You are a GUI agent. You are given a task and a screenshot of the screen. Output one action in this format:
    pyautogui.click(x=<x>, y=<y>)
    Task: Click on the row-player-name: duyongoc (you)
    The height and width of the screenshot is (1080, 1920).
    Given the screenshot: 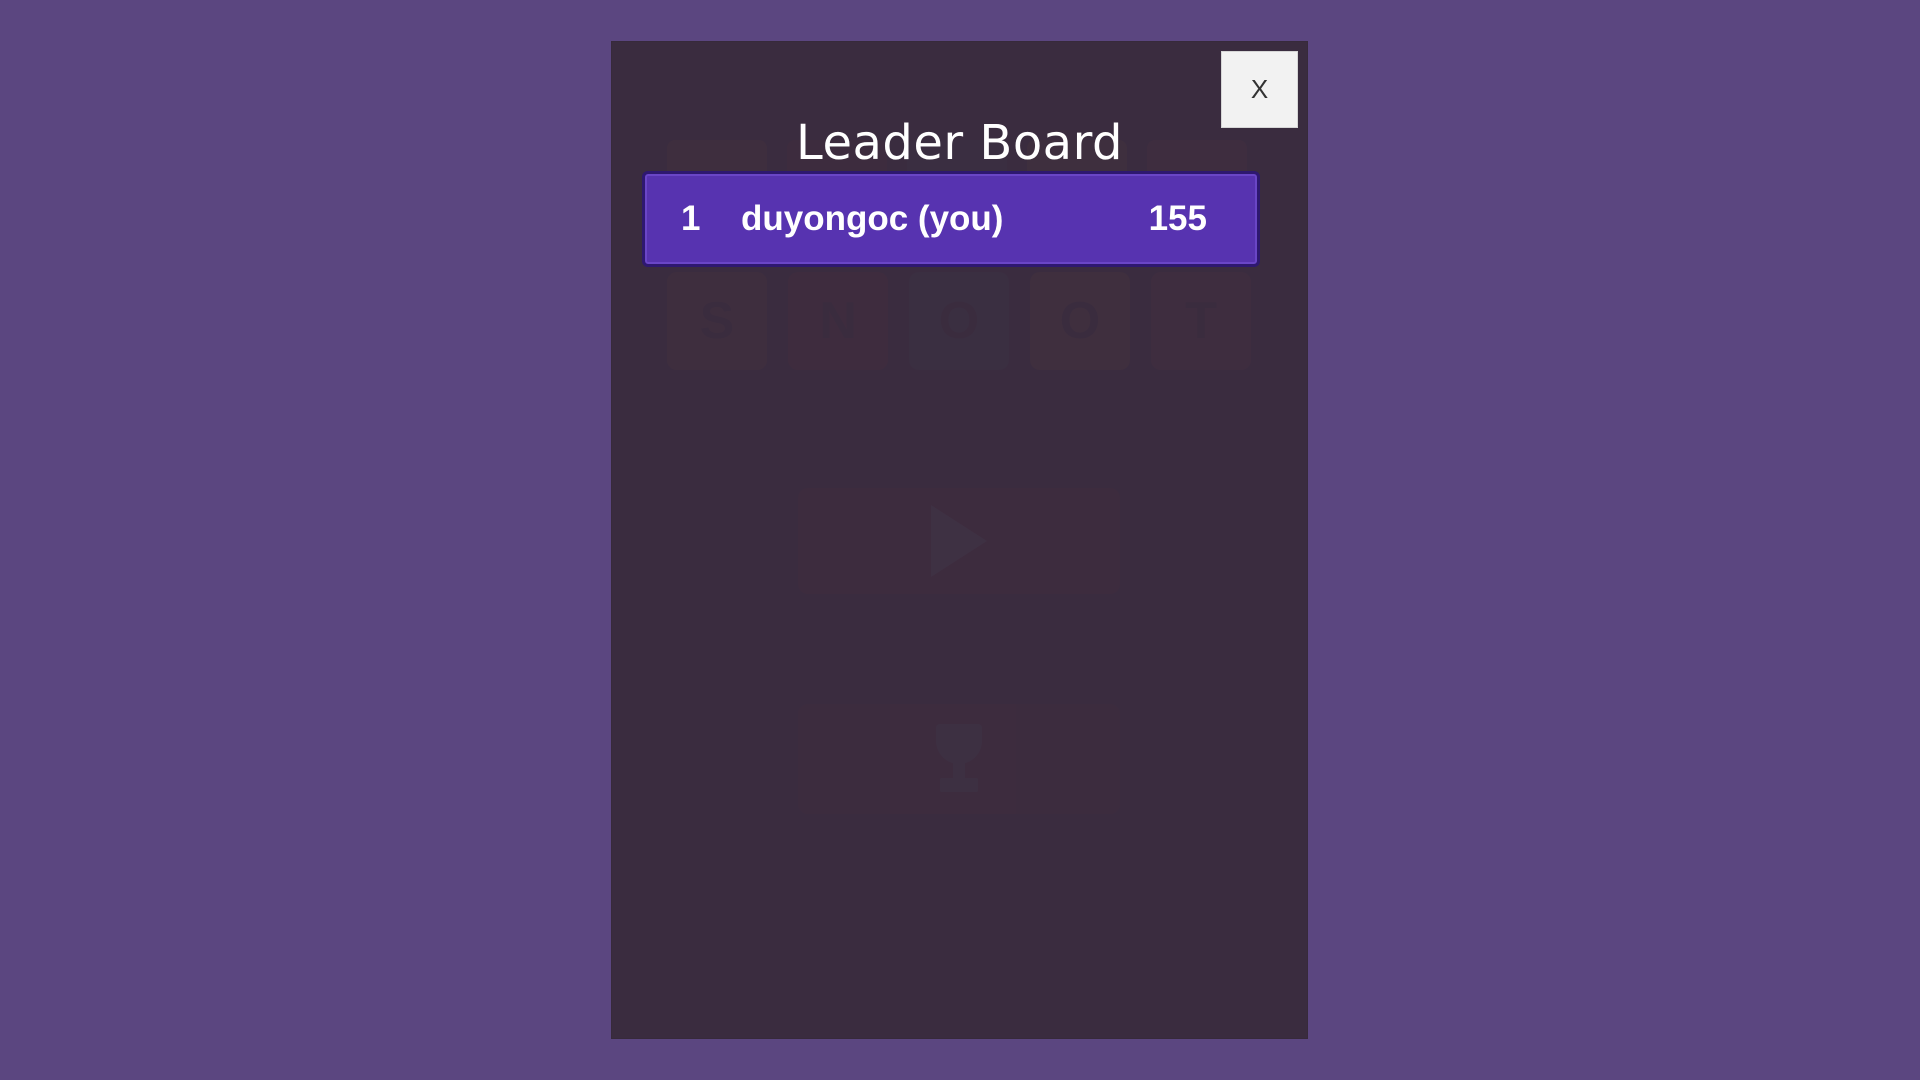 What is the action you would take?
    pyautogui.click(x=872, y=218)
    